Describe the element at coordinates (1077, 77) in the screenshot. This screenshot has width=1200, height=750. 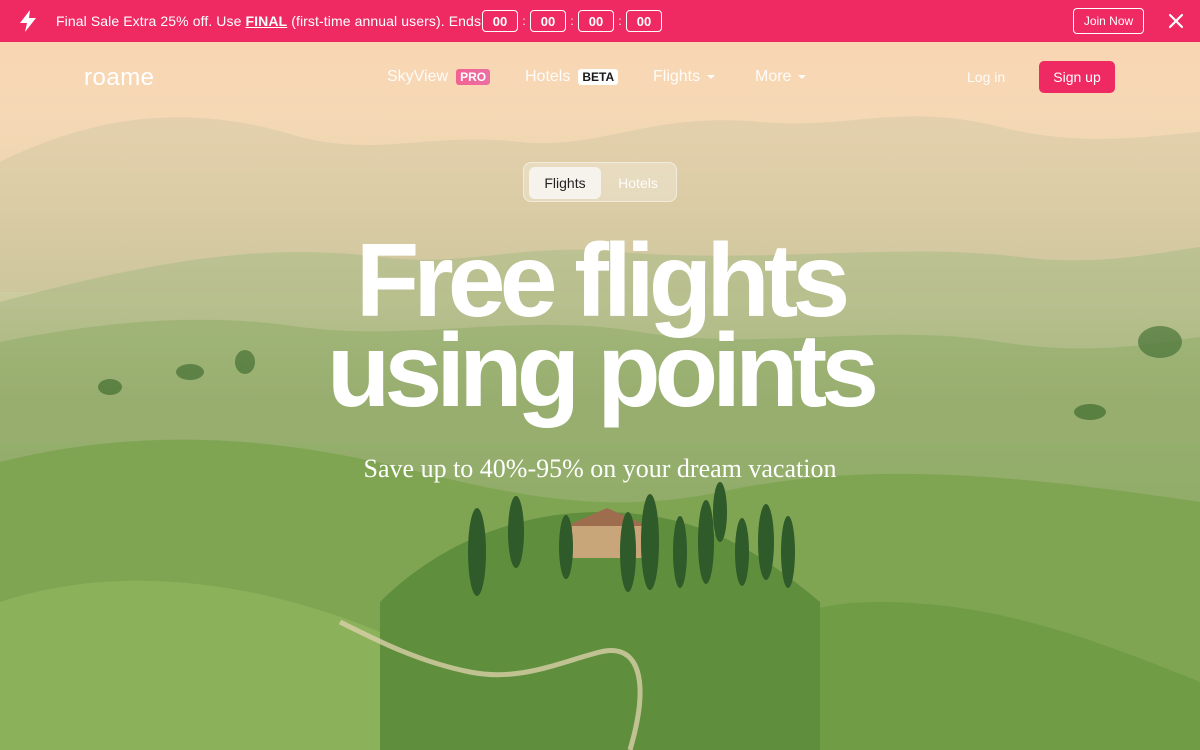
I see `signup-button: Sign up` at that location.